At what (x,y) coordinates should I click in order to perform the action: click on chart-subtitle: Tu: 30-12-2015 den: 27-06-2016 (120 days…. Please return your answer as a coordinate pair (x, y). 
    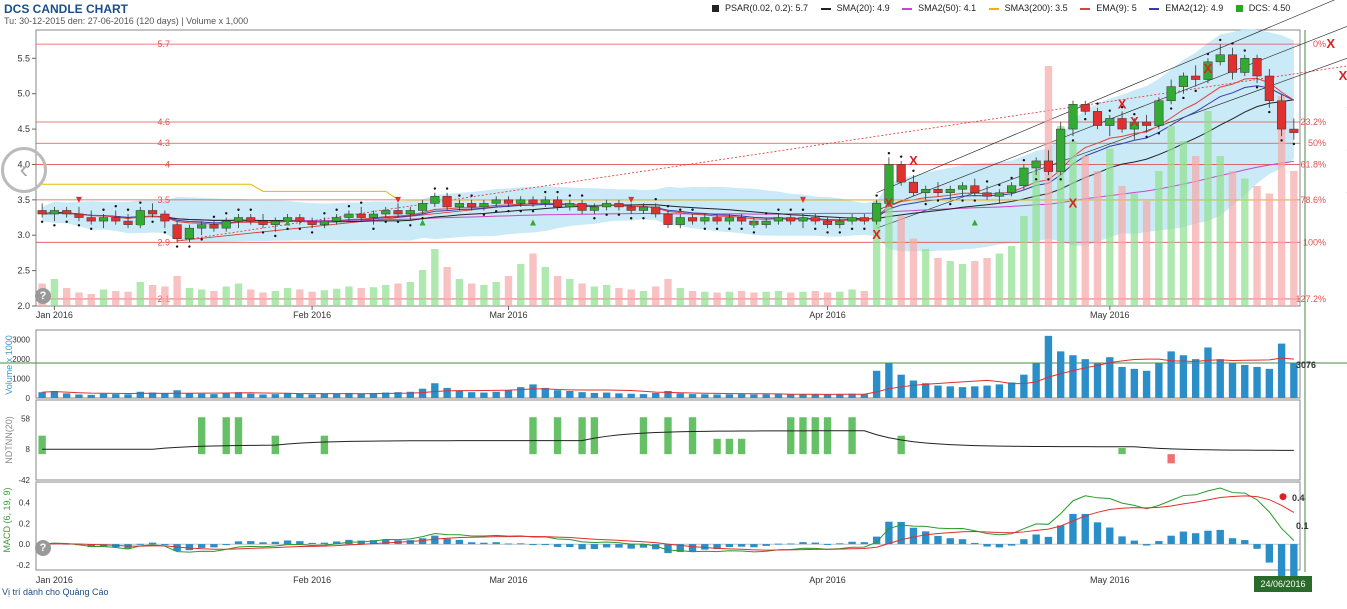
    Looking at the image, I should click on (126, 21).